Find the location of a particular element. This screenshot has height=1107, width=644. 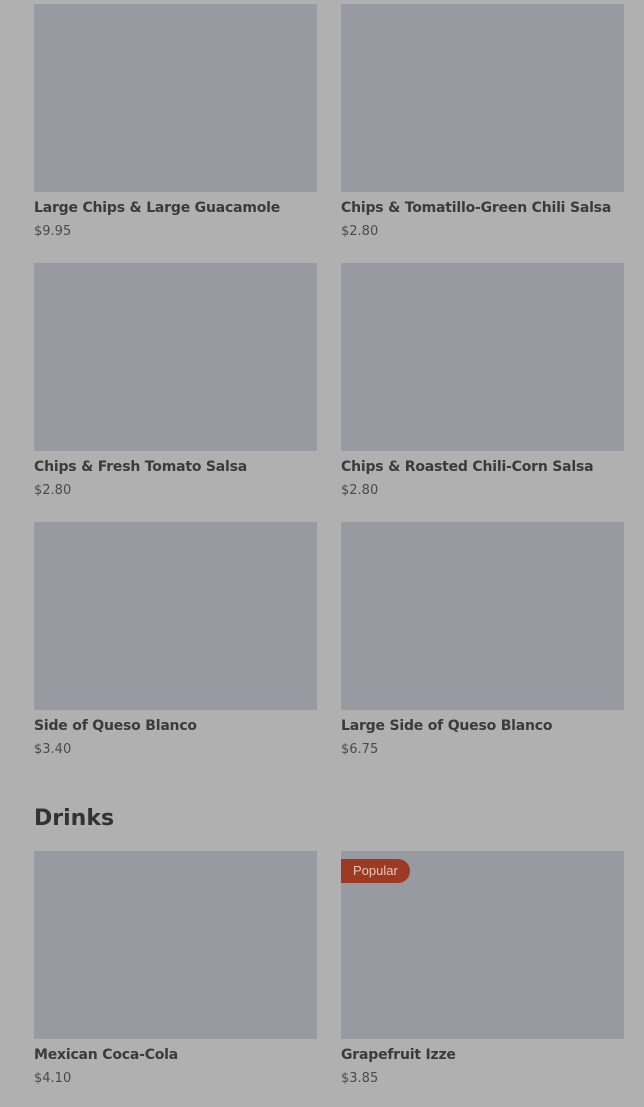

menu-item-name: Side of Queso Blanco is located at coordinates (115, 726).